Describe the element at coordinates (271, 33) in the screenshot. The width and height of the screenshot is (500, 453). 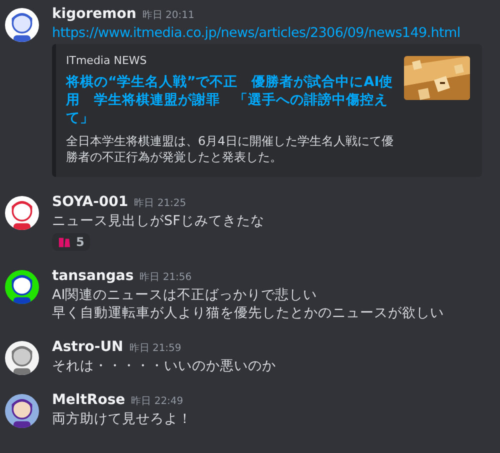
I see `message-link: https://www.itmedia.co.jp/news/articles/2306/09/news149.html` at that location.